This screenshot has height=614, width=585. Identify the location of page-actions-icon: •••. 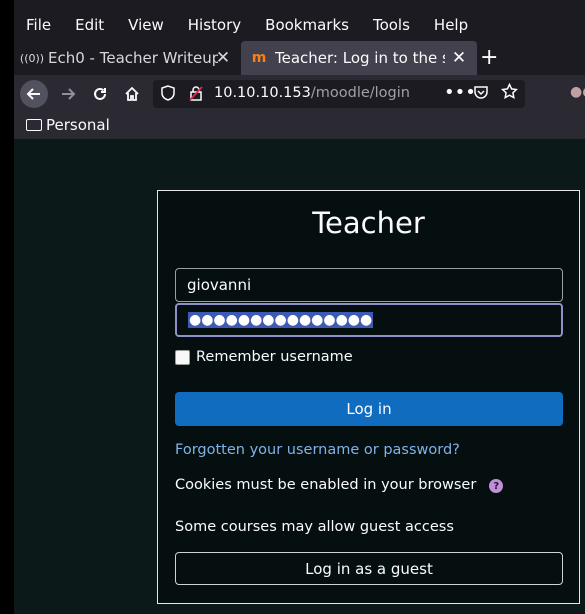
(460, 92).